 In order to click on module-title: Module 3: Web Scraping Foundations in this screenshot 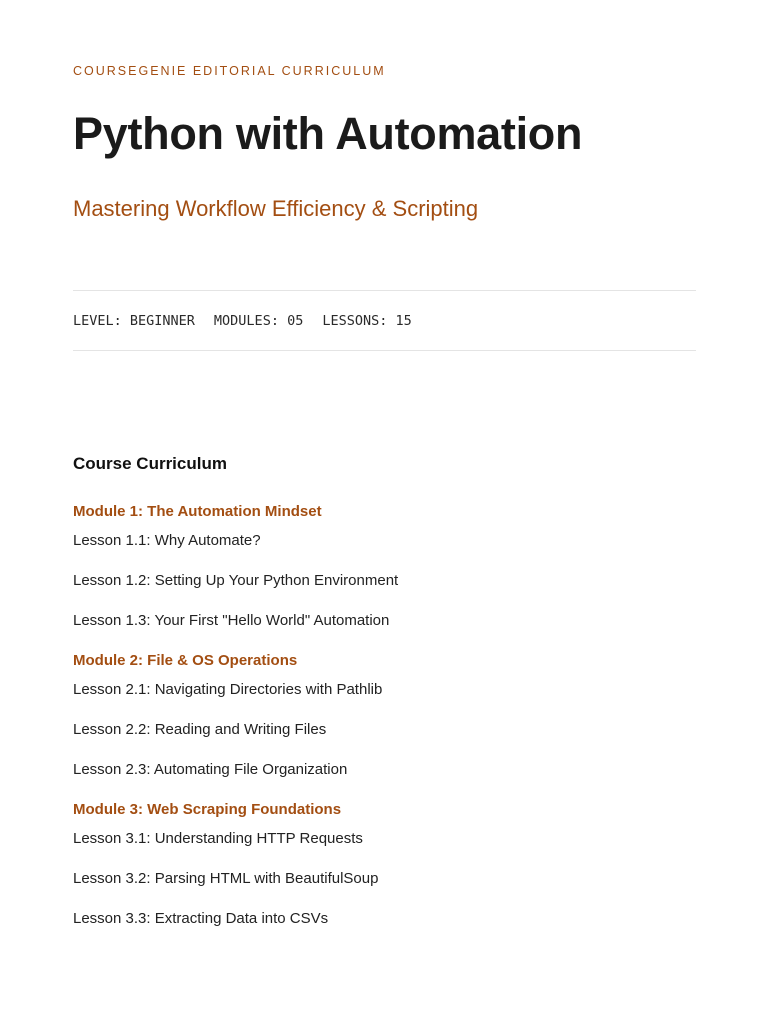, I will do `click(207, 809)`.